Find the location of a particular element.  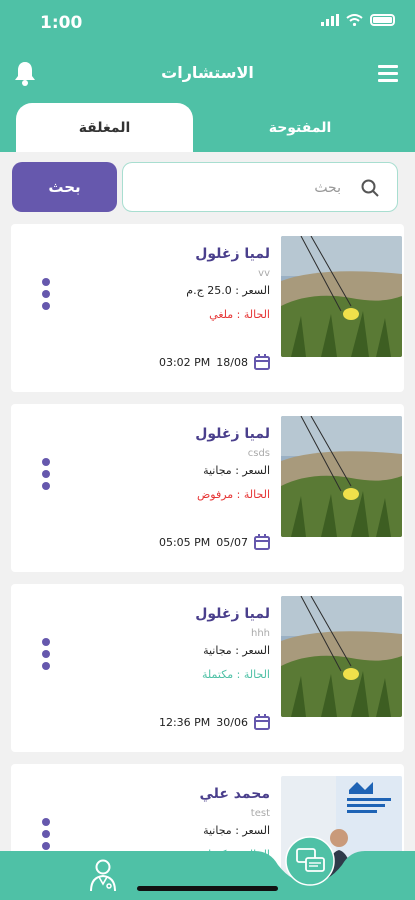

search-box is located at coordinates (260, 187).